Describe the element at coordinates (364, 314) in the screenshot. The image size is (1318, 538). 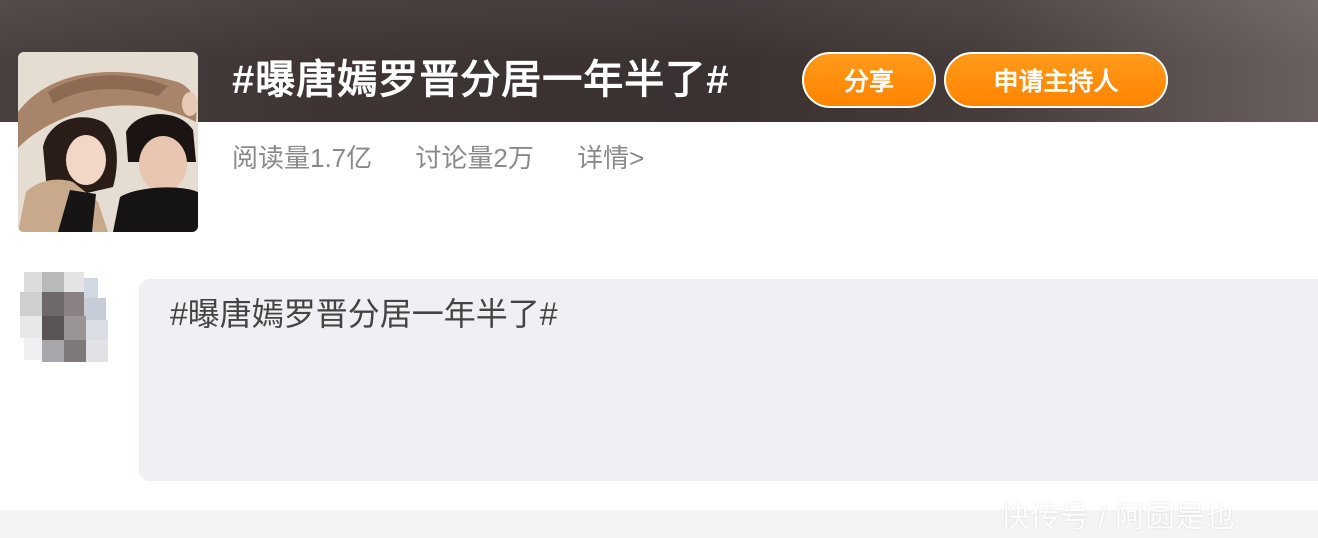
I see `post-text: #曝唐嫣罗晋分居一年半了#` at that location.